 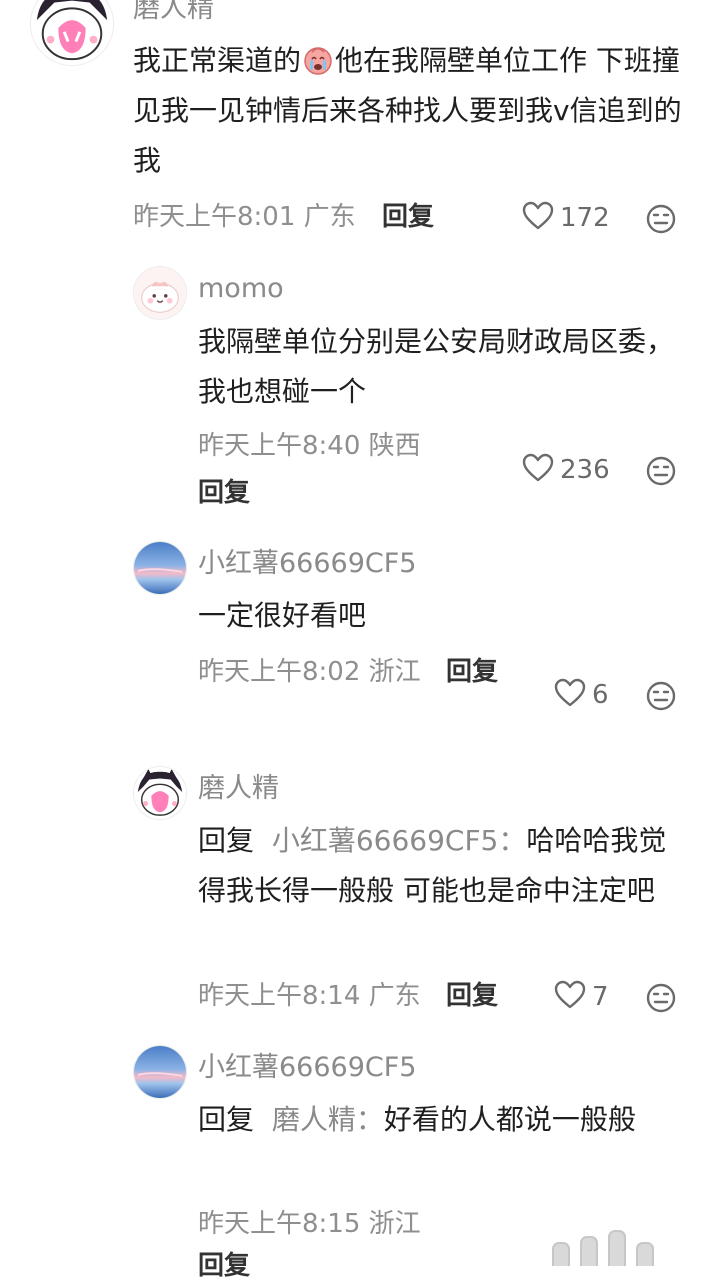 What do you see at coordinates (585, 470) in the screenshot?
I see `like-count: 236` at bounding box center [585, 470].